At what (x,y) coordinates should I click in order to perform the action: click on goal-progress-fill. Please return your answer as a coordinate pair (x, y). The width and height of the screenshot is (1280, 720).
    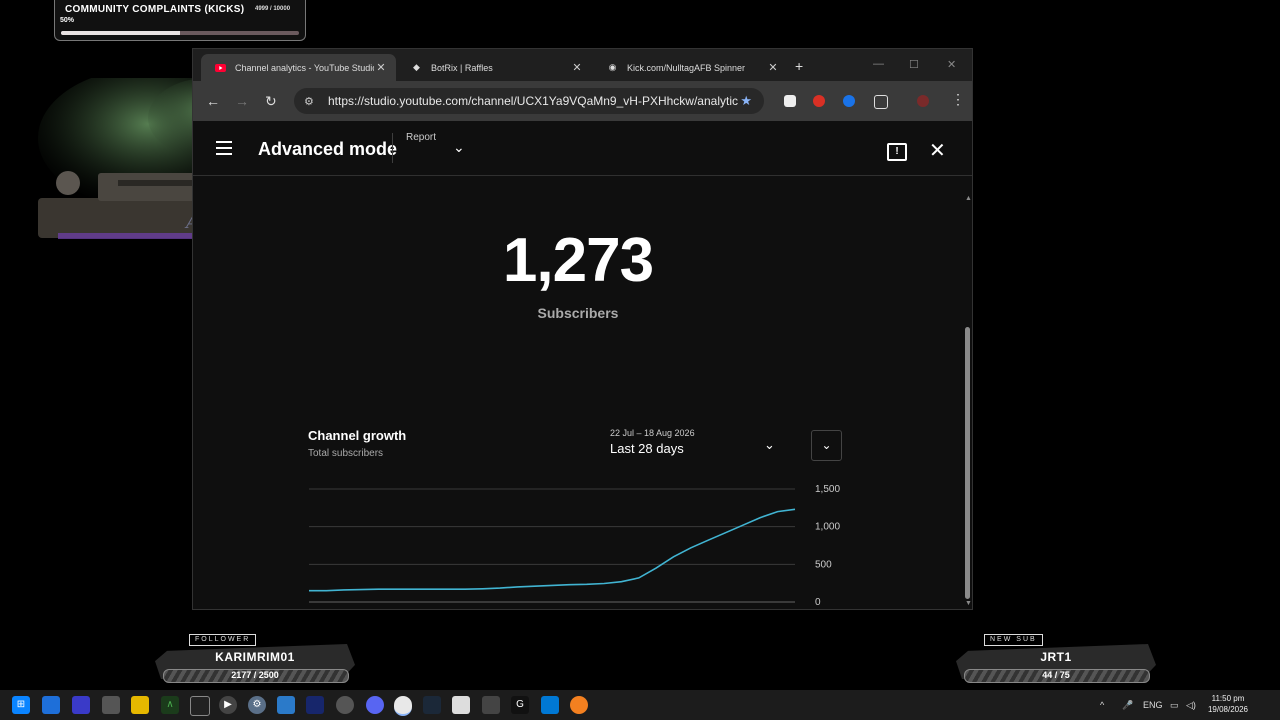
    Looking at the image, I should click on (120, 33).